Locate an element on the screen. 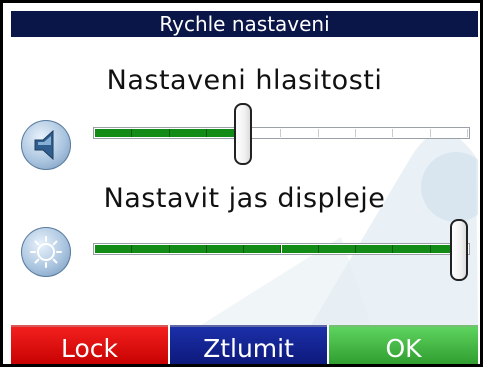 The image size is (483, 367). volume-label: Nastaveni hlasitosti is located at coordinates (244, 80).